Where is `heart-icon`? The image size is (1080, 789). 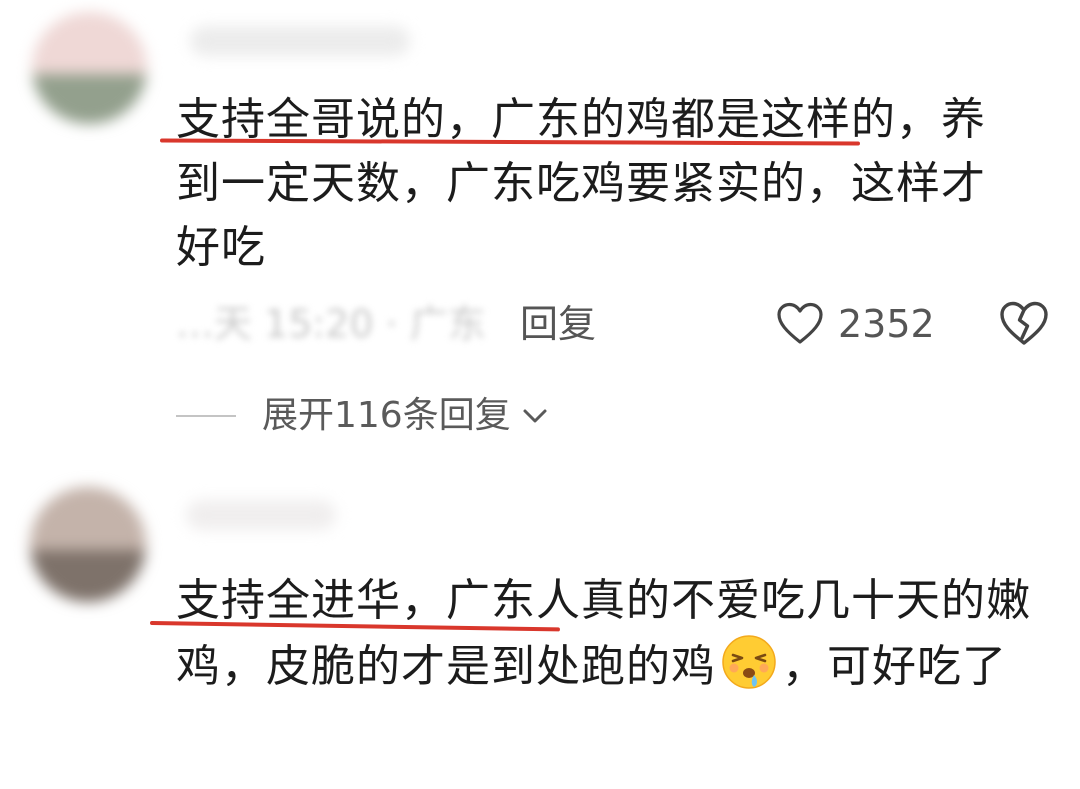
heart-icon is located at coordinates (800, 323).